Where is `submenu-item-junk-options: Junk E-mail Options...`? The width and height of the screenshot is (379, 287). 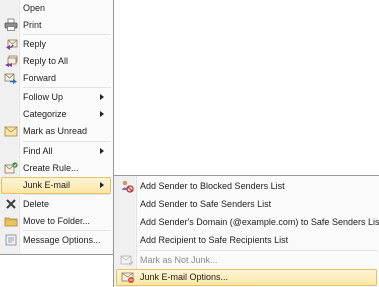 submenu-item-junk-options: Junk E-mail Options... is located at coordinates (246, 277).